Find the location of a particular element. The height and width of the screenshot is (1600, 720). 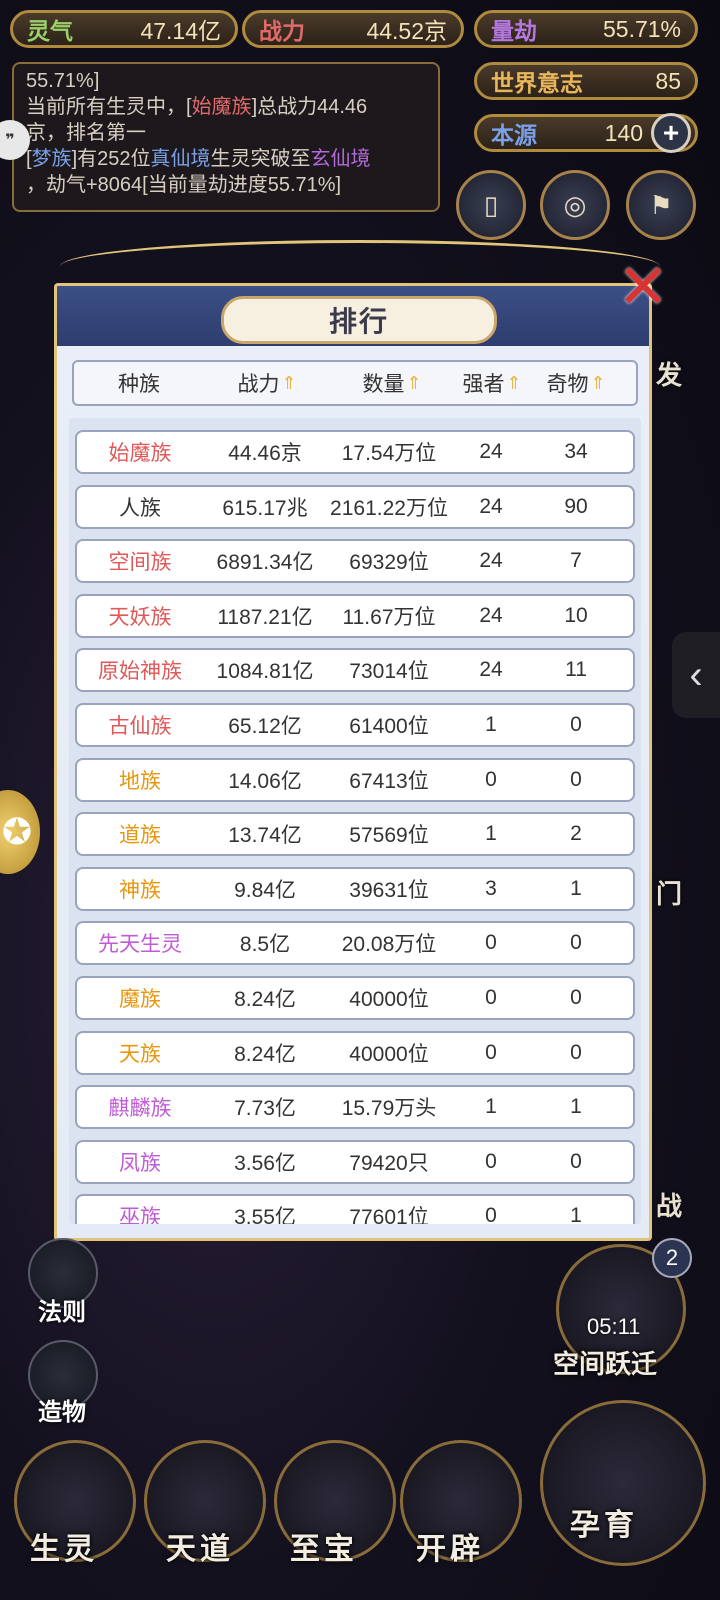

count-cell: 40000位 is located at coordinates (389, 999).